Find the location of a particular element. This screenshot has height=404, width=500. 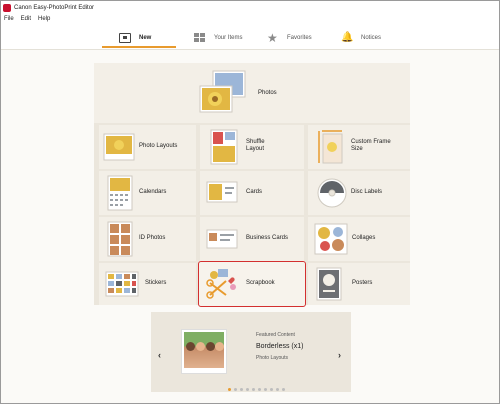

carousel-next-button: › is located at coordinates (339, 355).